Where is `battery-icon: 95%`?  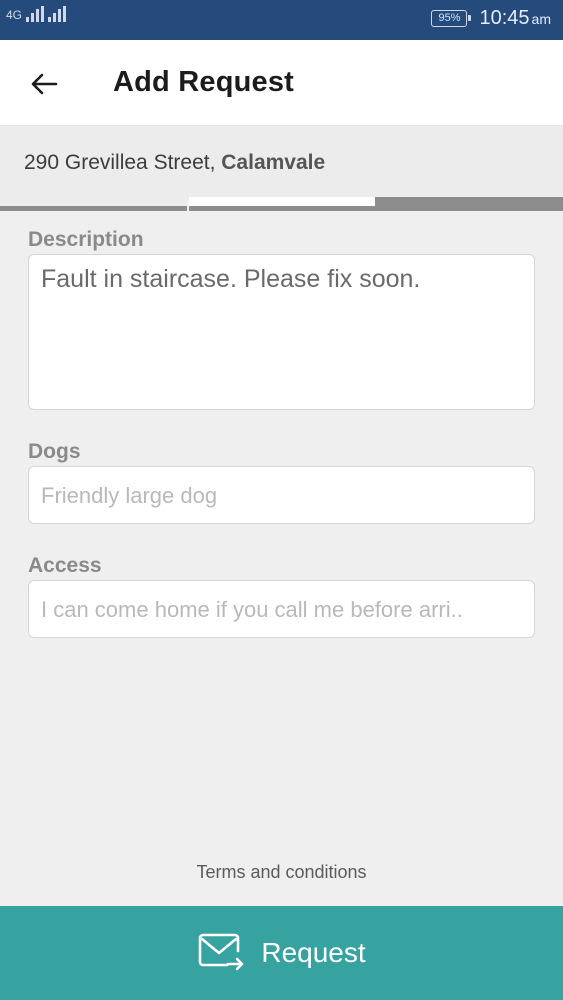 battery-icon: 95% is located at coordinates (451, 18).